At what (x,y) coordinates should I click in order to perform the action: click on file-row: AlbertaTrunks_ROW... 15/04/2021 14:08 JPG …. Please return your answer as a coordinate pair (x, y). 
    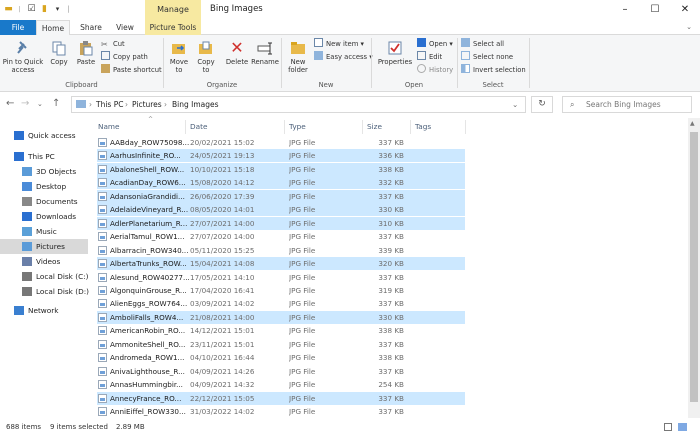
    Looking at the image, I should click on (281, 264).